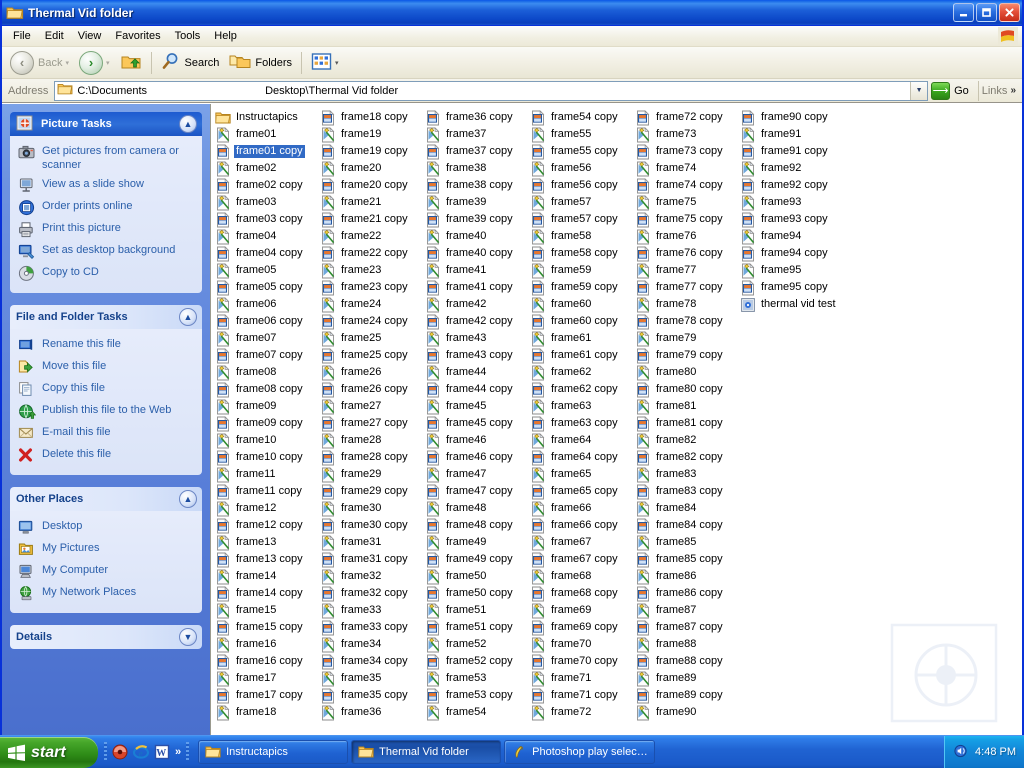  I want to click on file-list-item: frame34 copy, so click(370, 661).